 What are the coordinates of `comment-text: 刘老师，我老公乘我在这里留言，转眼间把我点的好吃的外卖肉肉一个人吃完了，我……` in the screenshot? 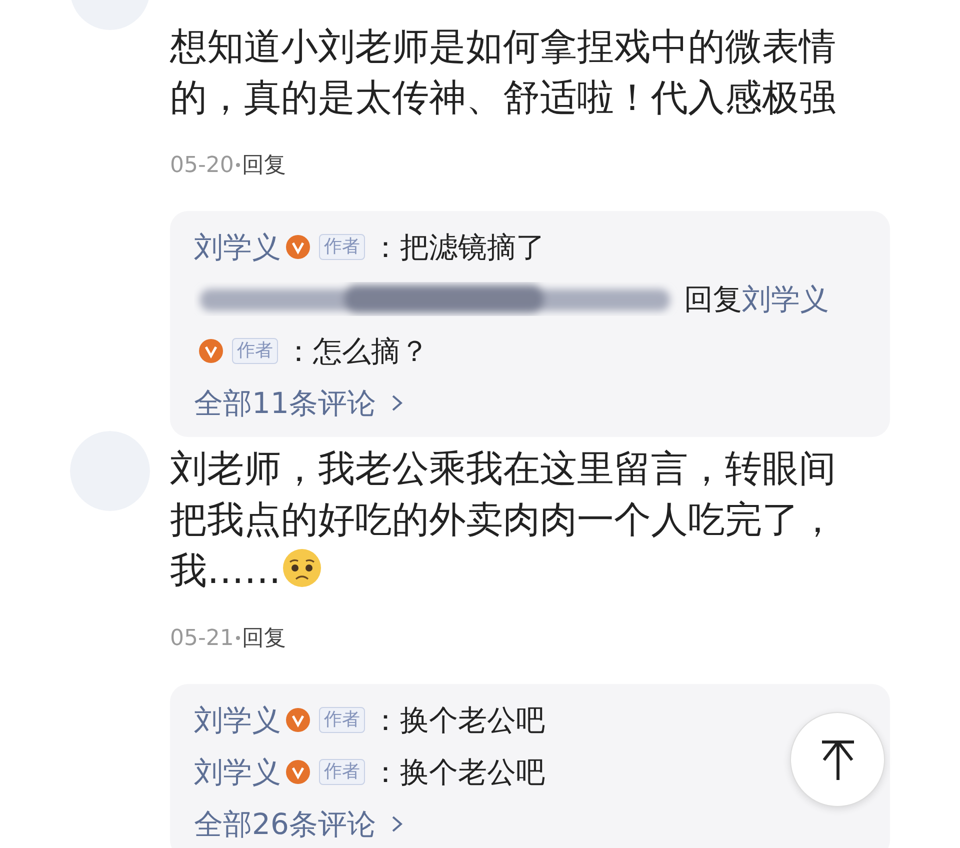 It's located at (503, 520).